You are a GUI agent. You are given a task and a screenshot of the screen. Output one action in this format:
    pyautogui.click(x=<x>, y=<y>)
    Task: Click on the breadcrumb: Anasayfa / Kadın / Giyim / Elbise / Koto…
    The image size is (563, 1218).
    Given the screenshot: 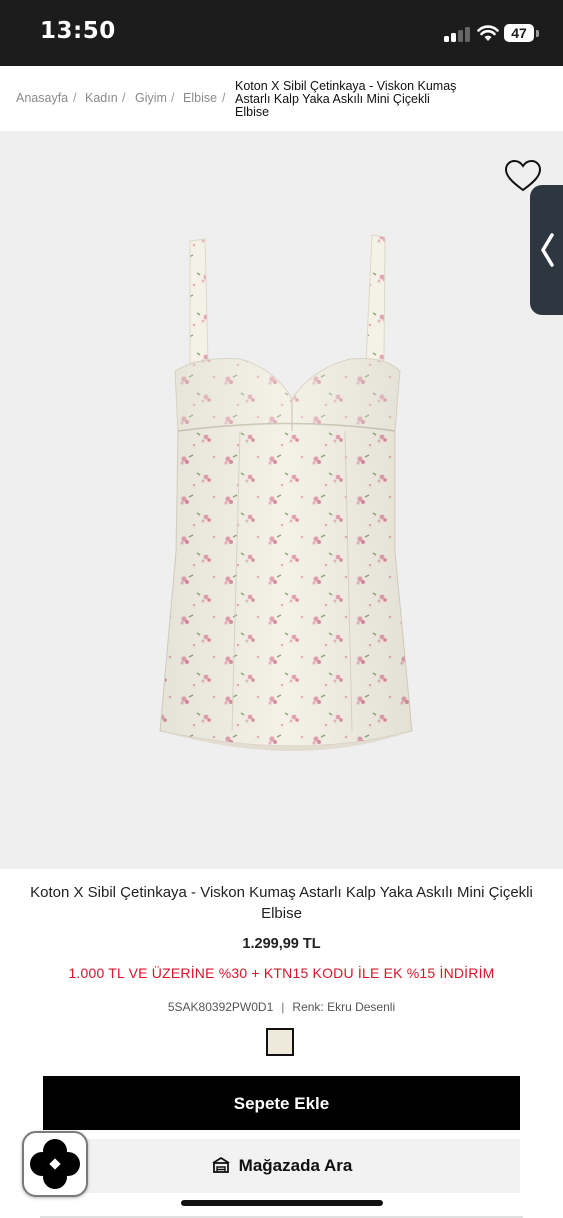 What is the action you would take?
    pyautogui.click(x=281, y=98)
    